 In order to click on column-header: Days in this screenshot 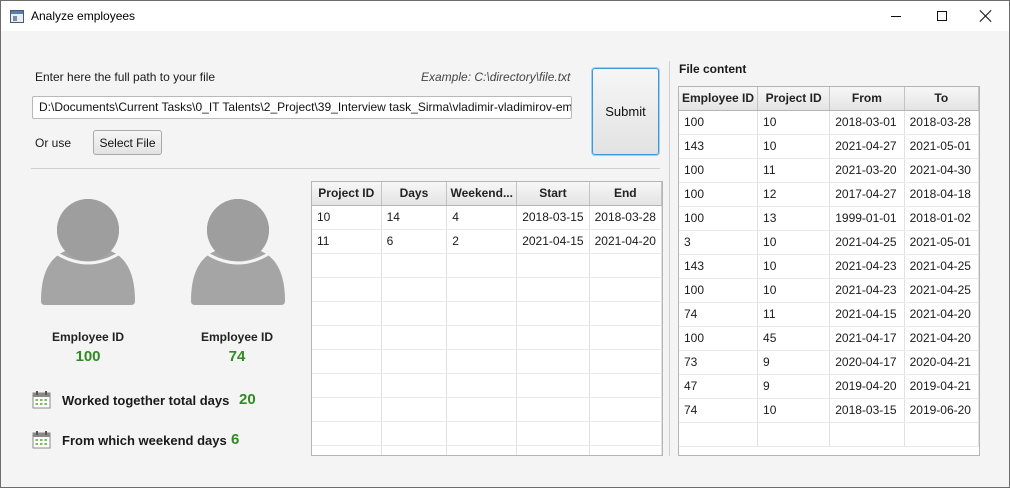, I will do `click(414, 194)`.